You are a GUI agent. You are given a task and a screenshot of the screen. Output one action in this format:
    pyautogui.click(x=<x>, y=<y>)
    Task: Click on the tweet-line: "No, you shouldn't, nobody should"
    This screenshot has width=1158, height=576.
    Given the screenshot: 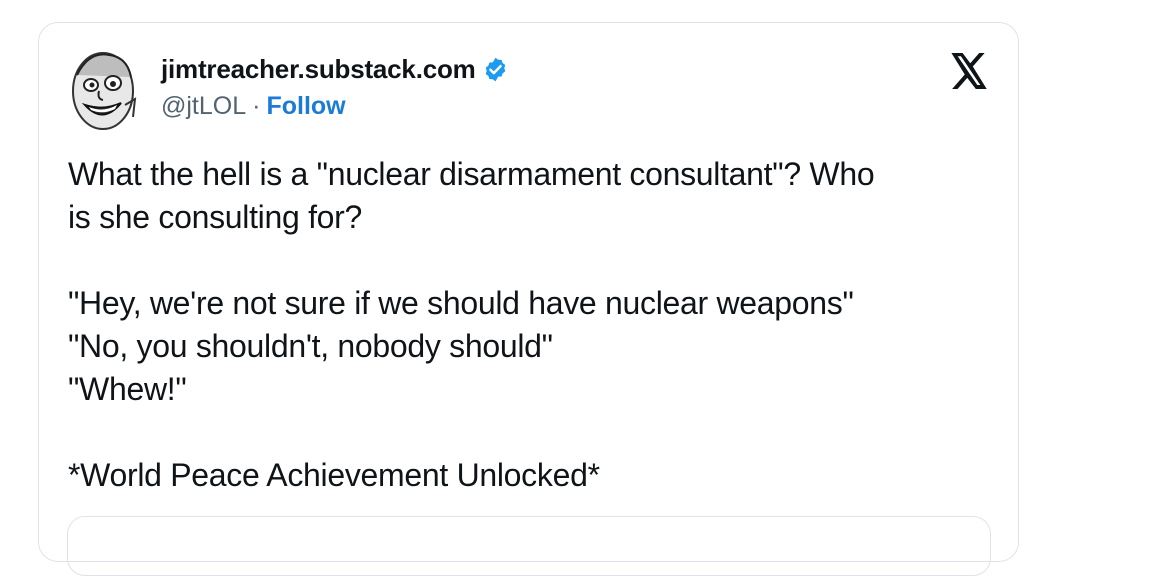 What is the action you would take?
    pyautogui.click(x=310, y=346)
    